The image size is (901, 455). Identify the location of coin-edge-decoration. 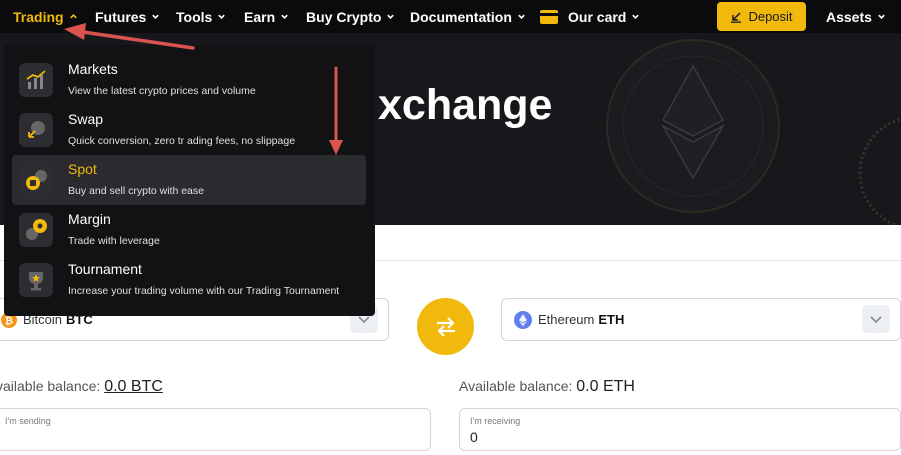
(879, 171).